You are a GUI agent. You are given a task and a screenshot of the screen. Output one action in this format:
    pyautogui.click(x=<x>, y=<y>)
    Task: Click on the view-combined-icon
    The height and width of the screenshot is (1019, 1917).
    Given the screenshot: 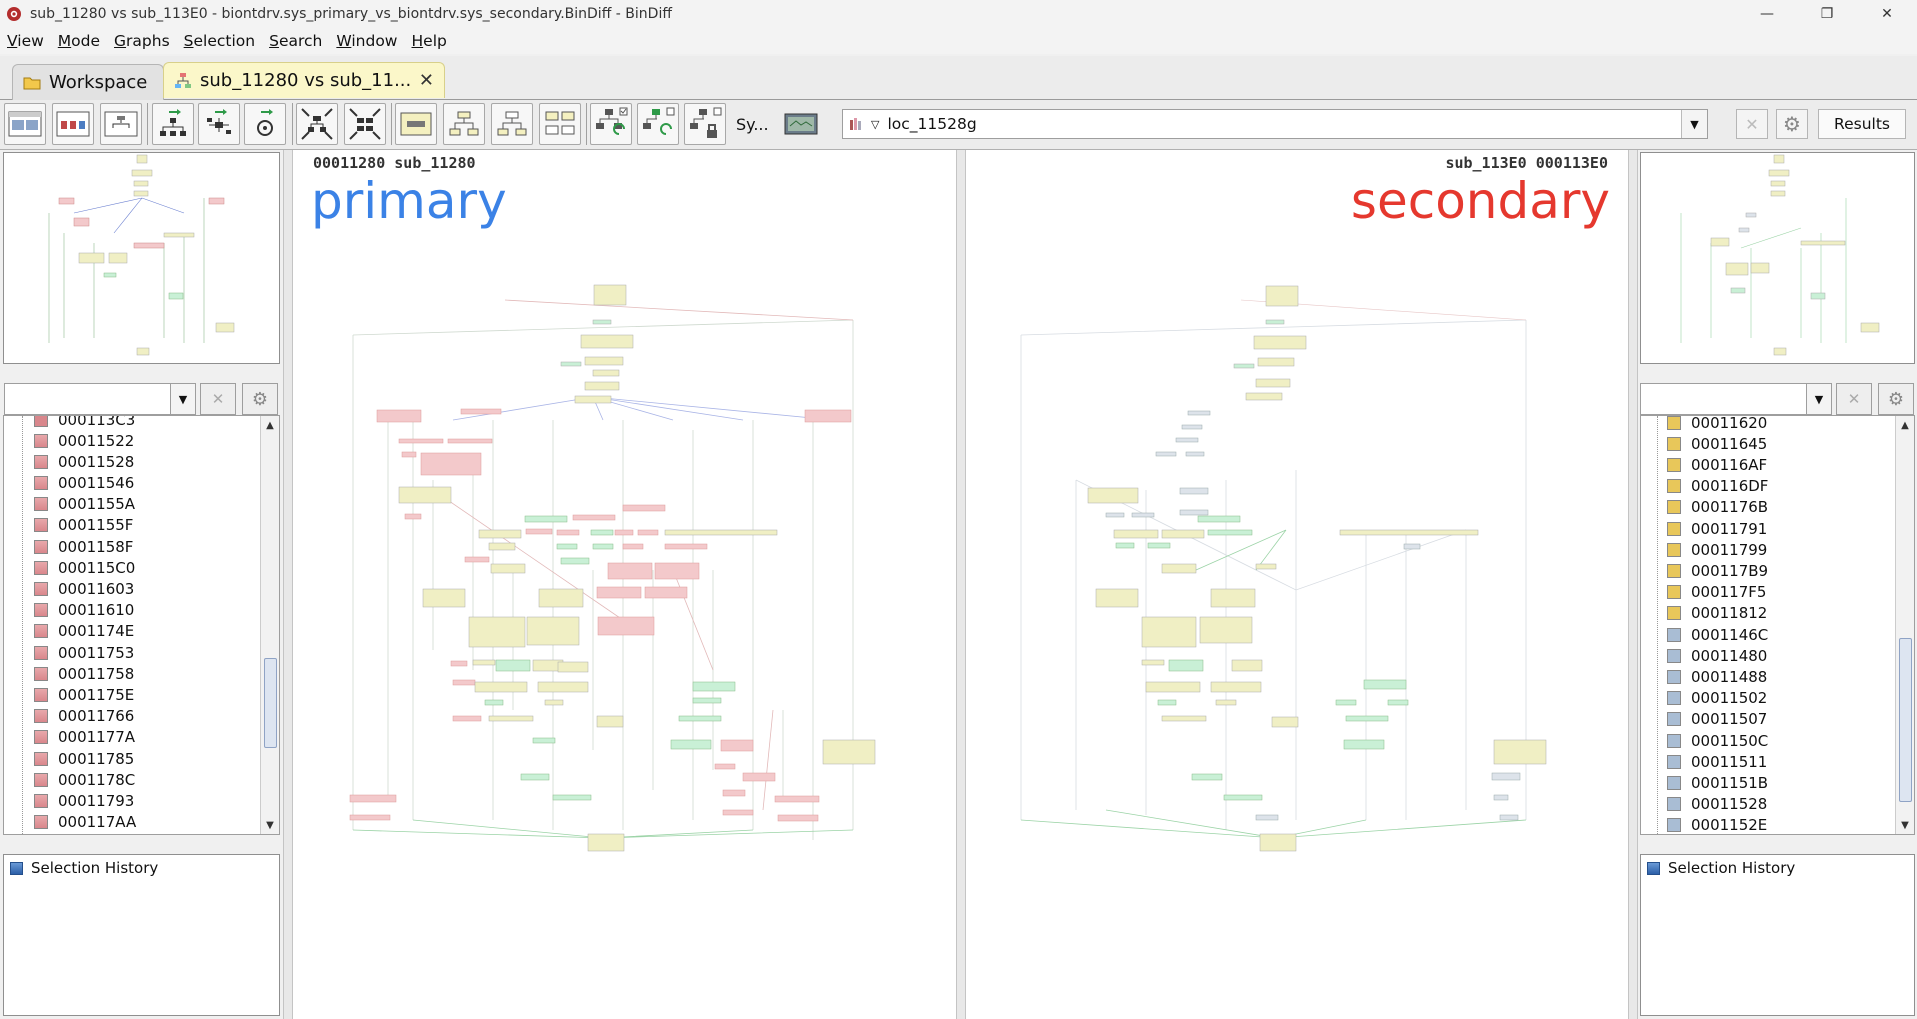 What is the action you would take?
    pyautogui.click(x=73, y=124)
    